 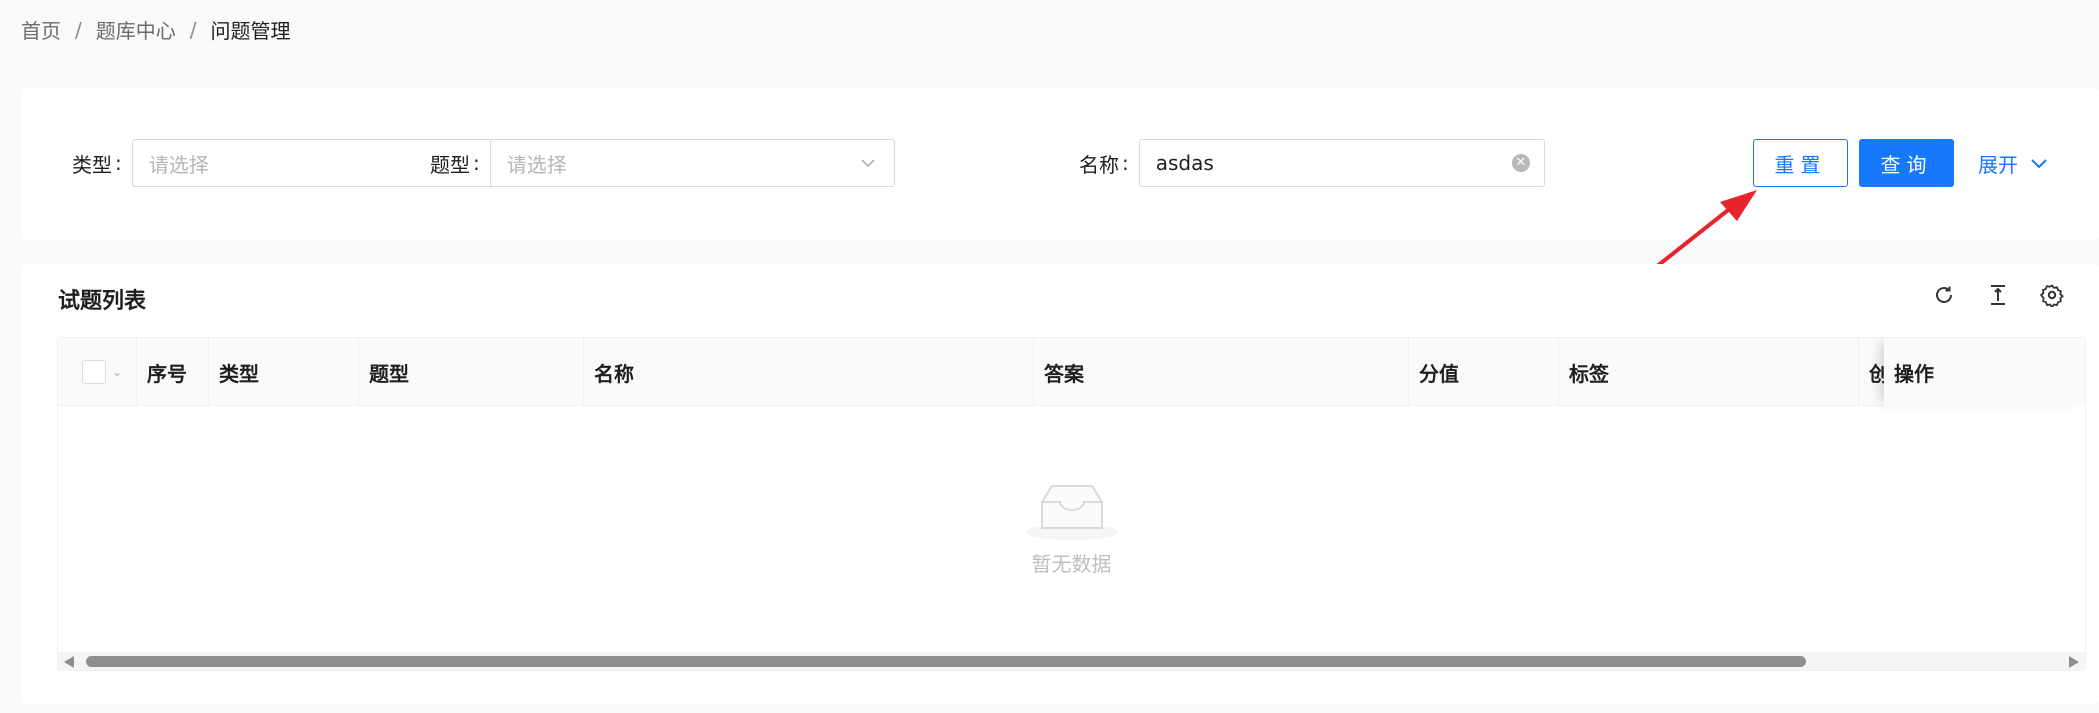 What do you see at coordinates (284, 372) in the screenshot?
I see `column-header-type: 类型` at bounding box center [284, 372].